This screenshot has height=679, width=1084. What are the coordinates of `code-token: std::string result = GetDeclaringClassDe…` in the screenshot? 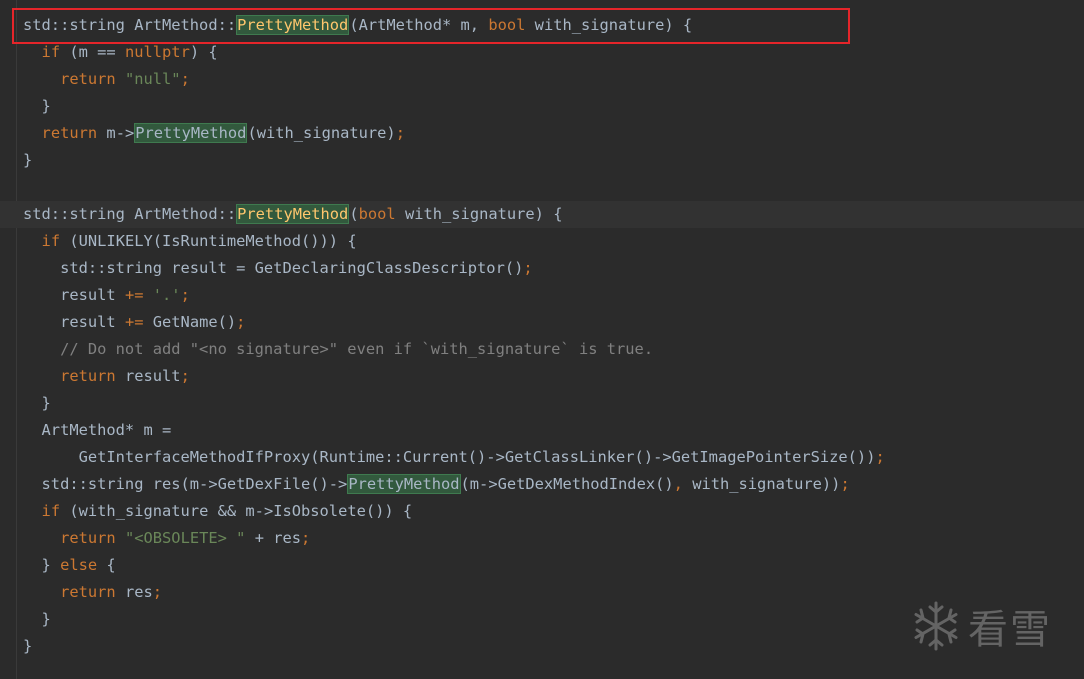 It's located at (273, 268).